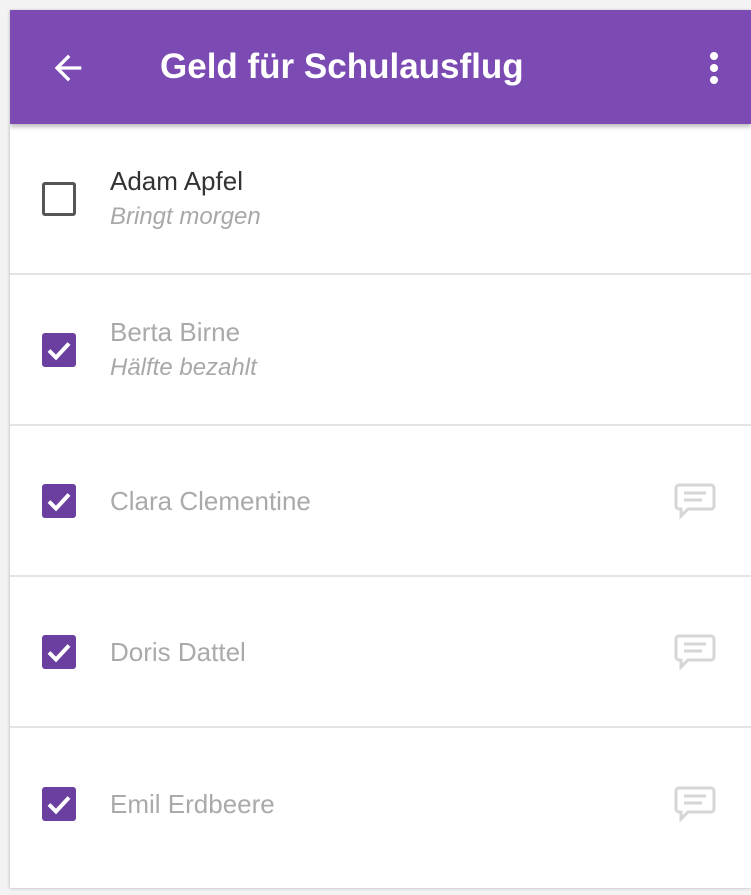  I want to click on student-name: Doris Dattel, so click(178, 651).